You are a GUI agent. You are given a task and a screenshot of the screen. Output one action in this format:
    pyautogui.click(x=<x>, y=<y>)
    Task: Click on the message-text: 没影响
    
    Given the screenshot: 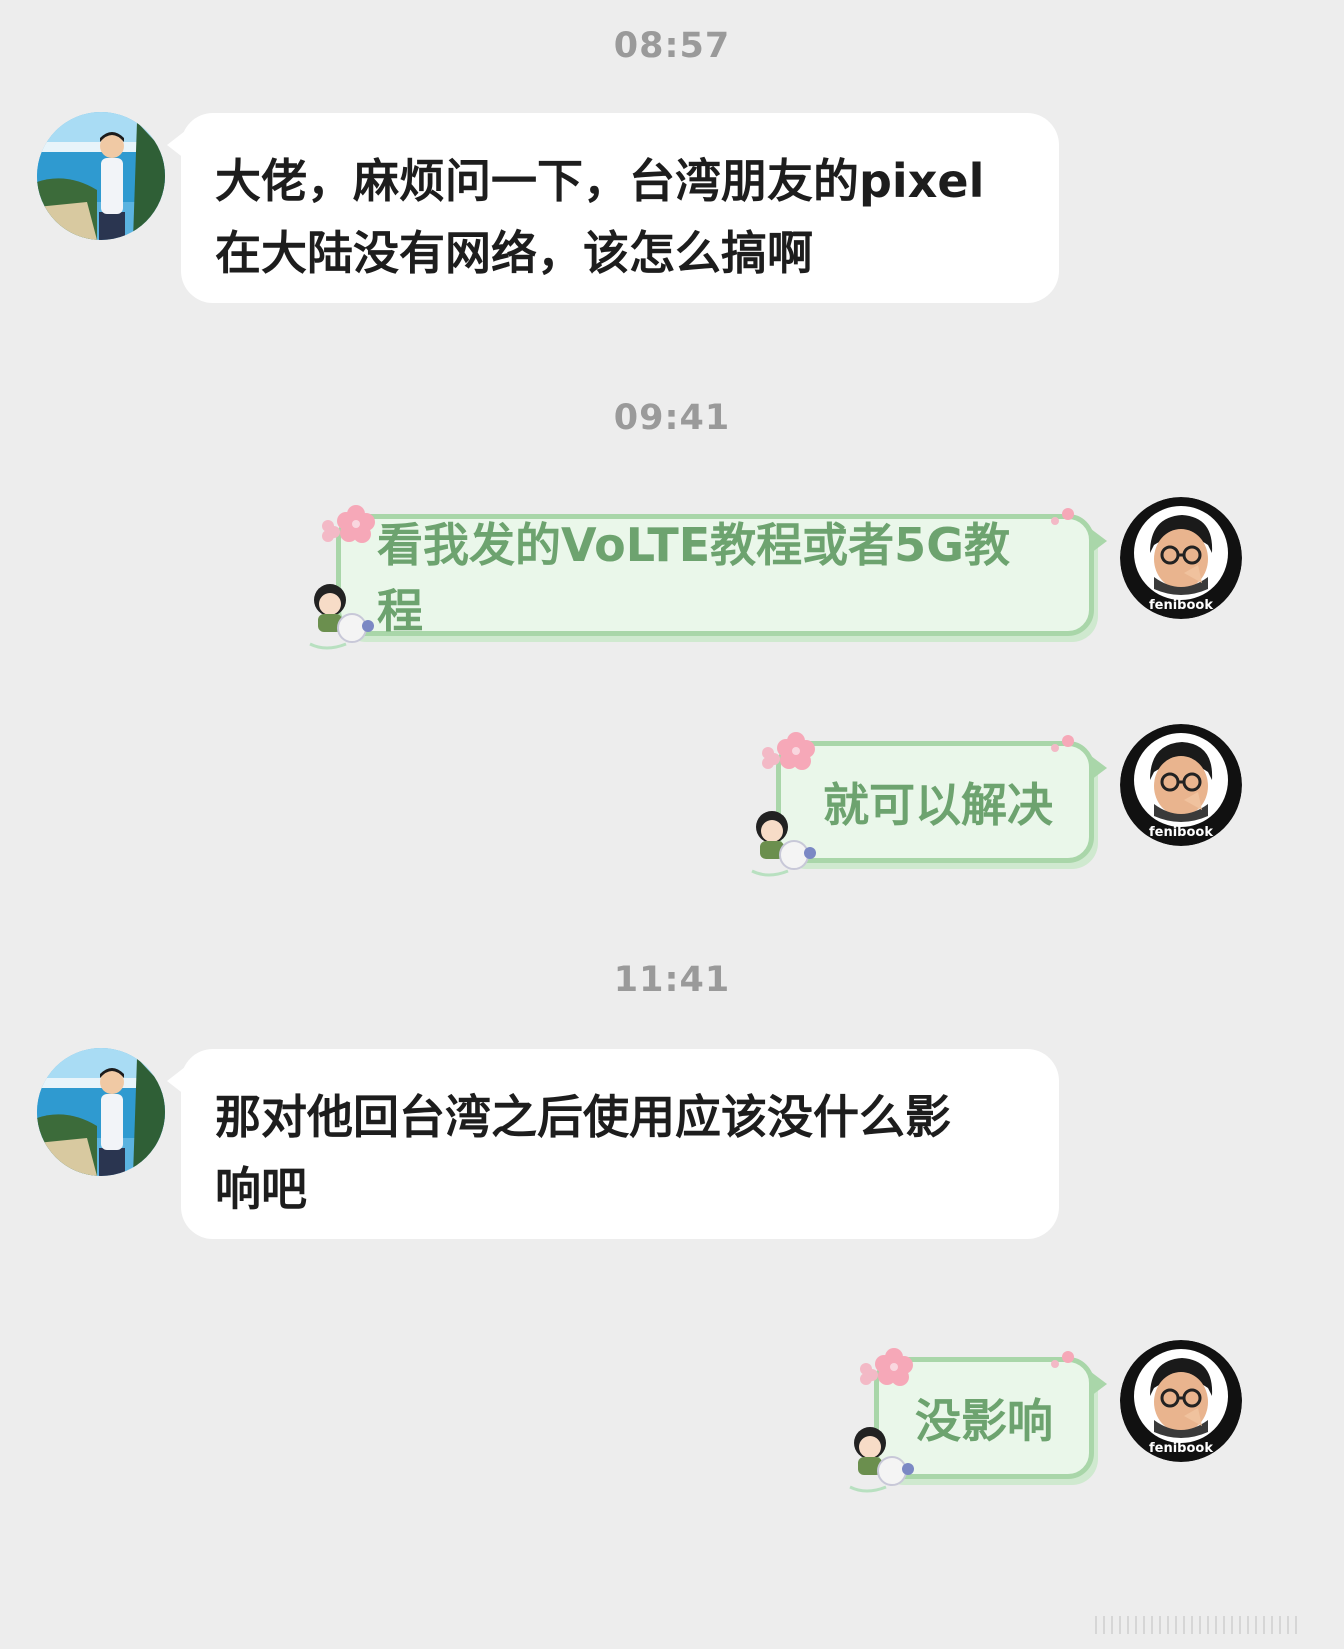 What is the action you would take?
    pyautogui.click(x=984, y=1421)
    